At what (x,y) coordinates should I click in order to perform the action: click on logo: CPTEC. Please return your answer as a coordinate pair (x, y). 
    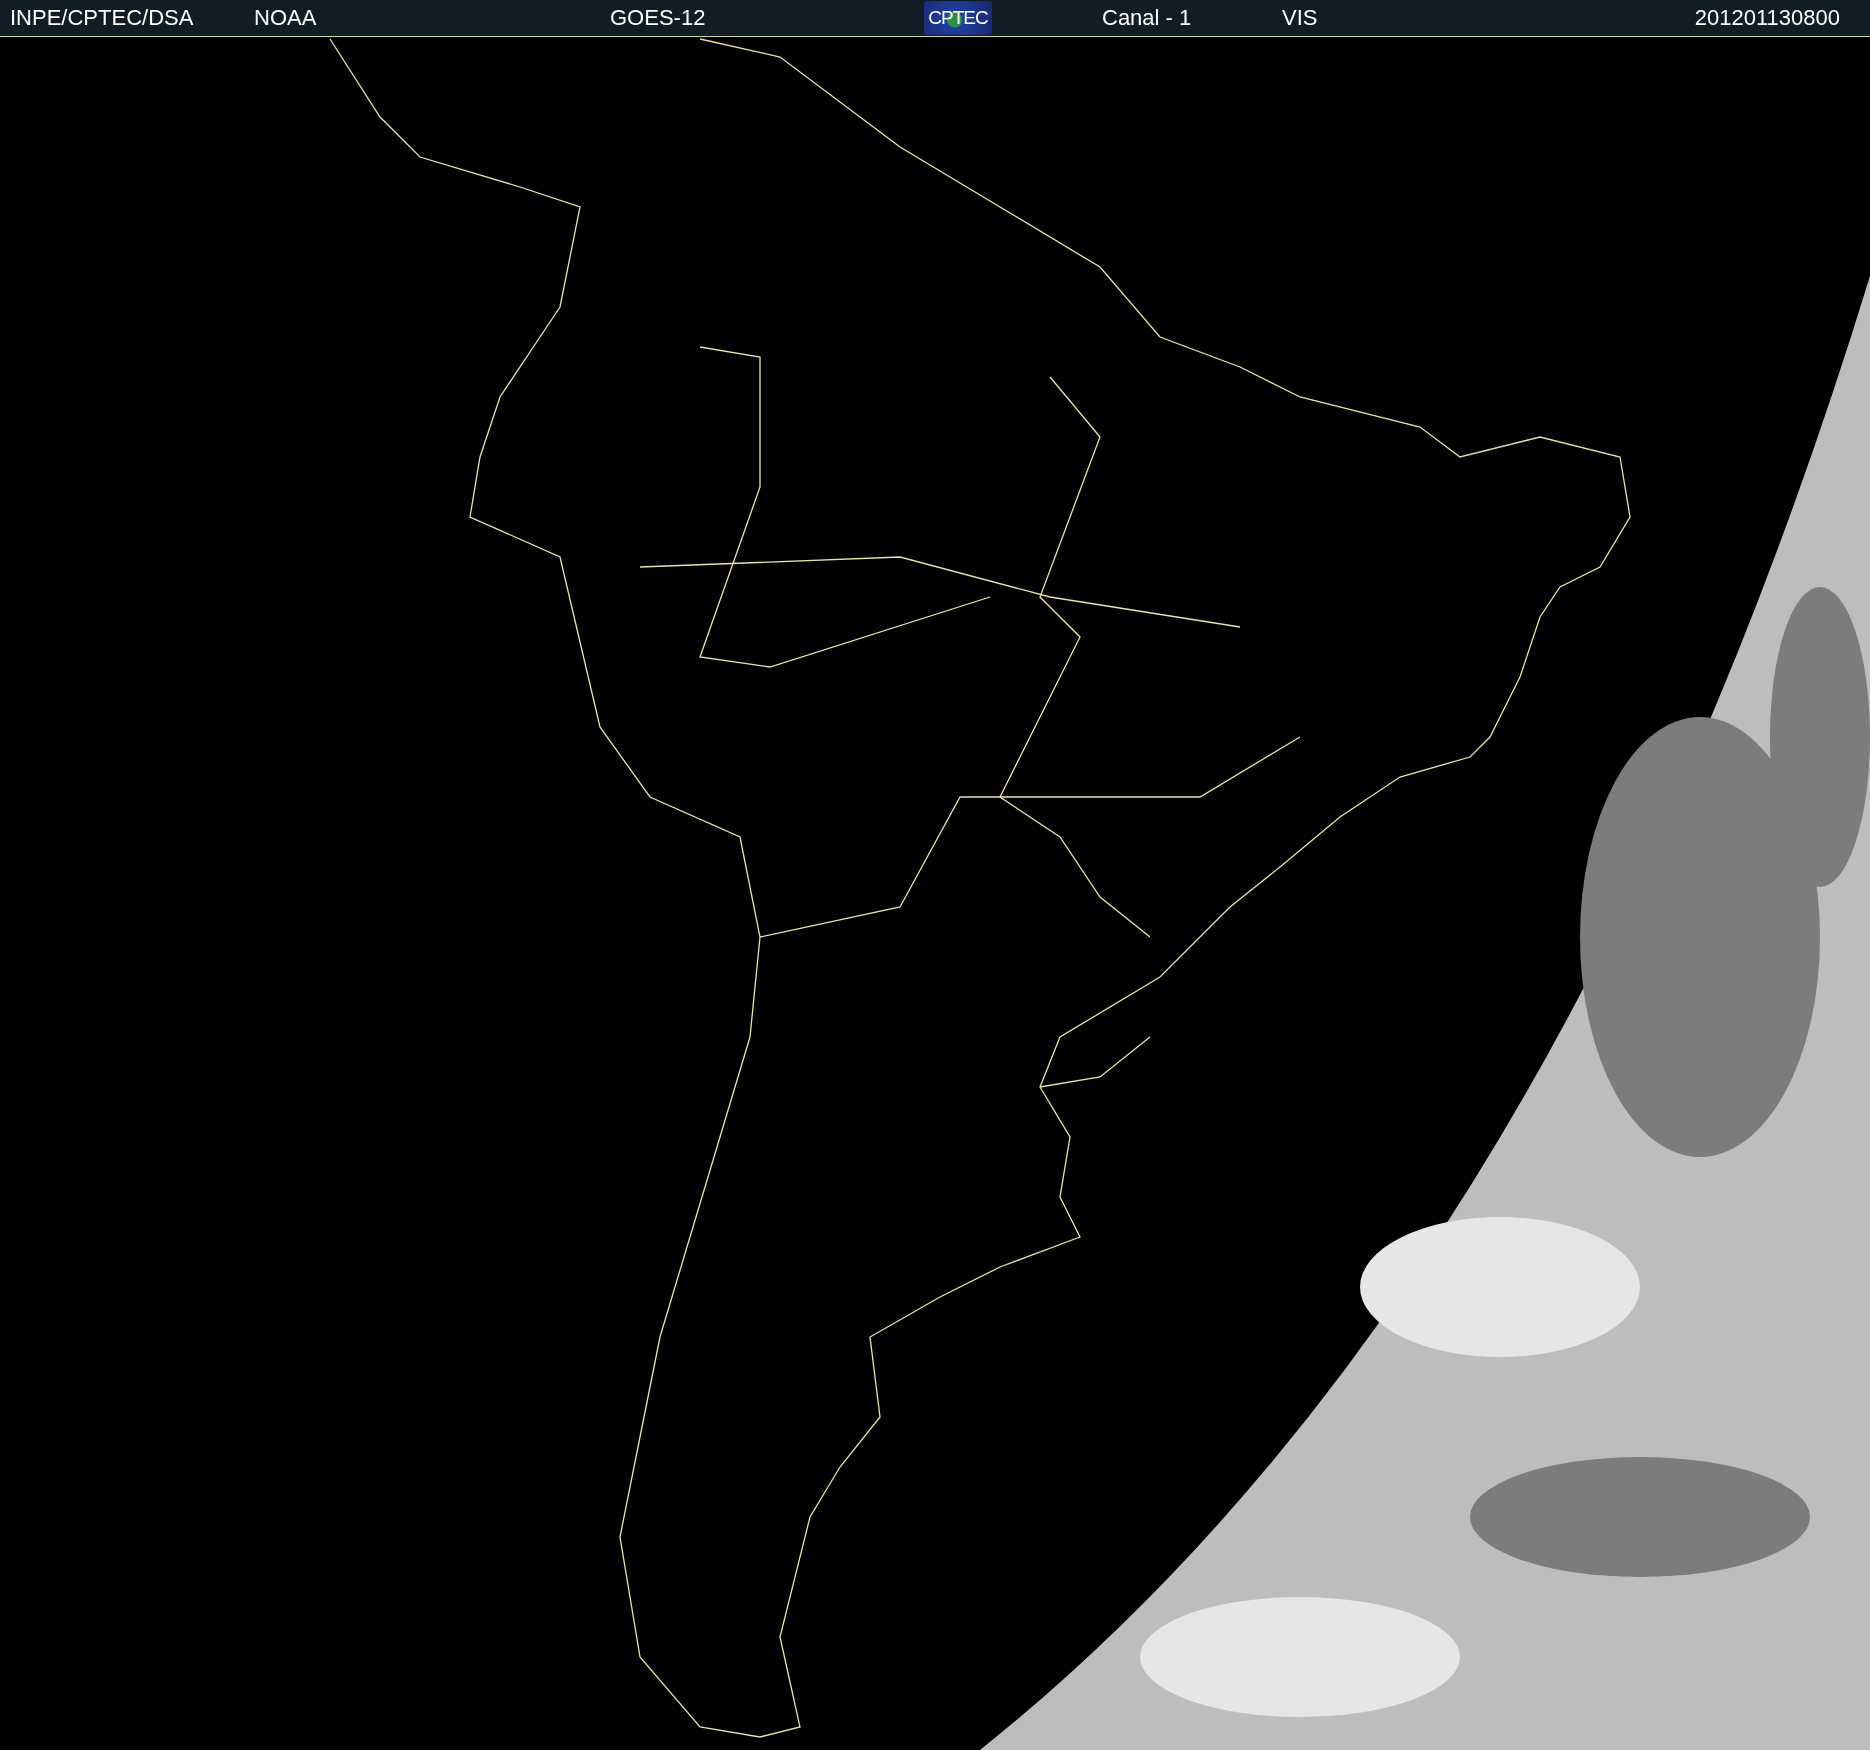
    Looking at the image, I should click on (958, 18).